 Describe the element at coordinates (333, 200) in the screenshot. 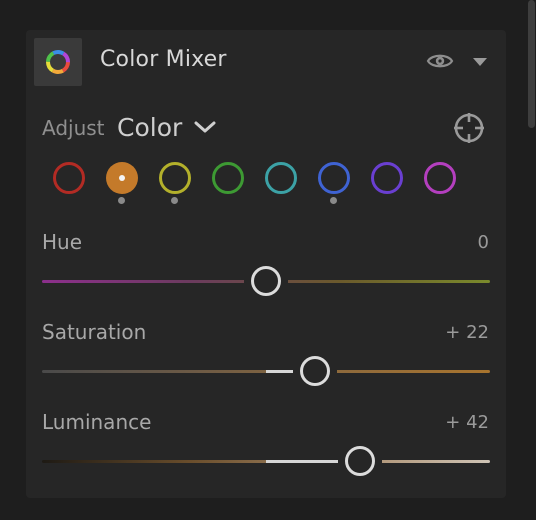

I see `adjusted-indicator-blue` at that location.